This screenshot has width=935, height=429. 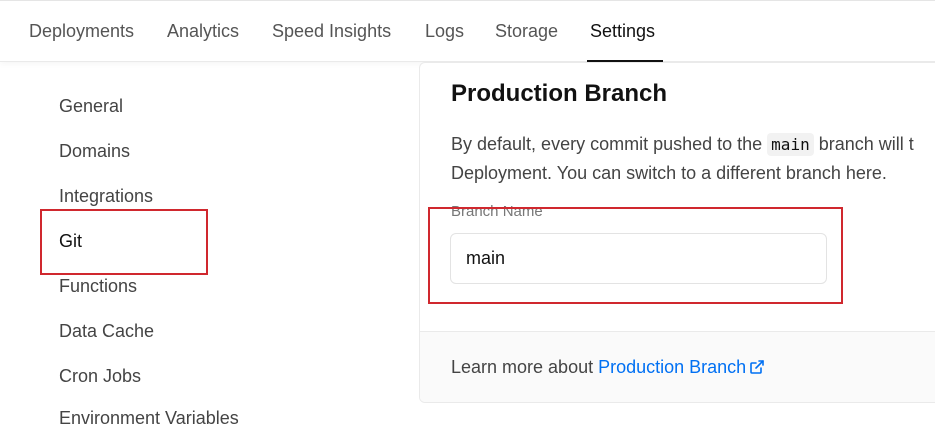 I want to click on production-branch-link: Production Branch, so click(x=681, y=367).